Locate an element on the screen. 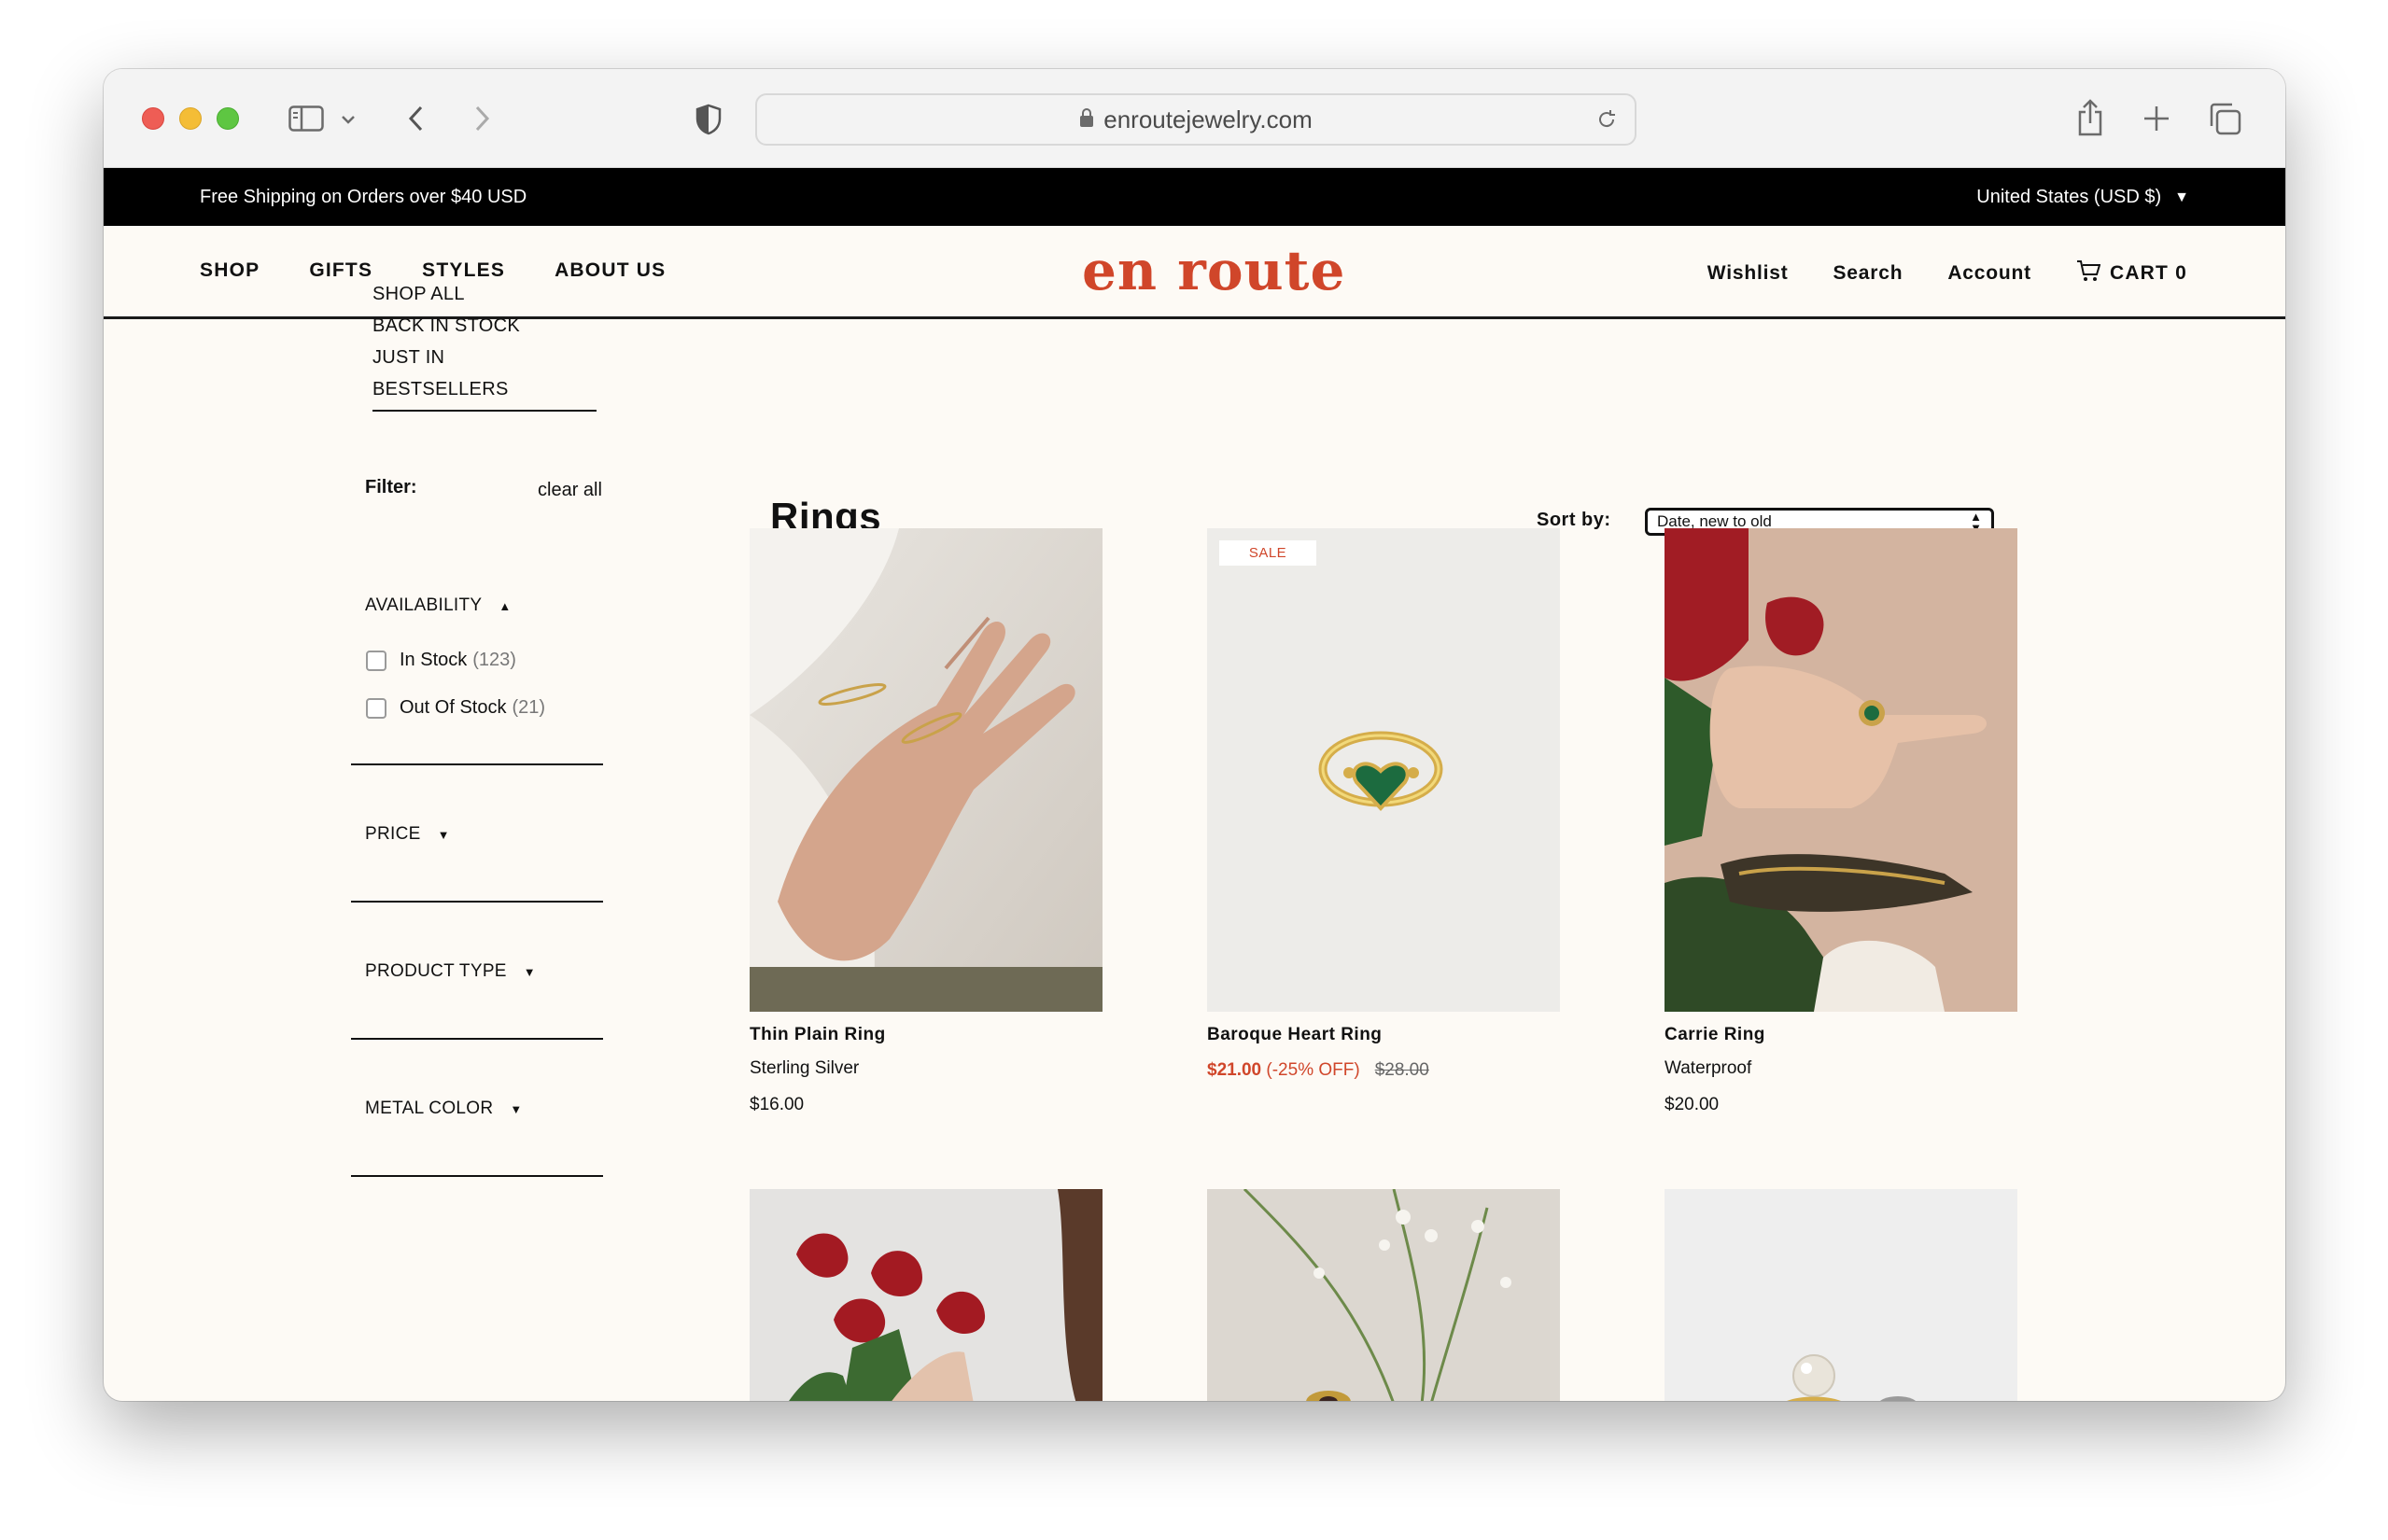 The image size is (2388, 1540). product-image: SALE is located at coordinates (1383, 770).